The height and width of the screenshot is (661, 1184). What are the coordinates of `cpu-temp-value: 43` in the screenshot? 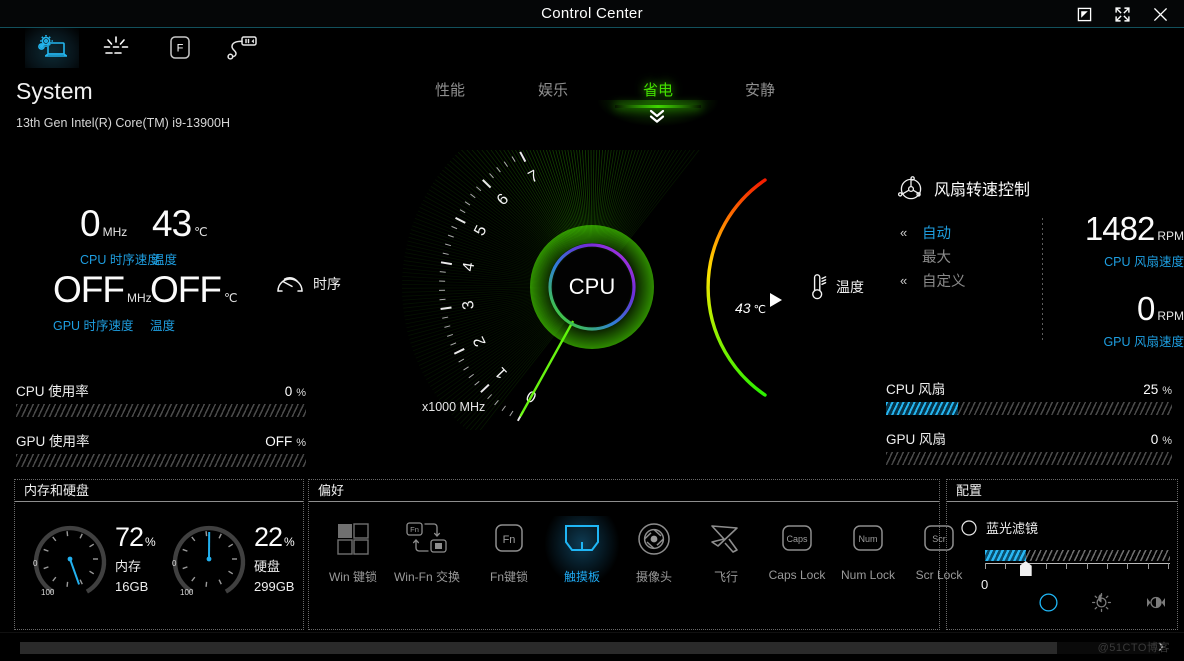 It's located at (172, 223).